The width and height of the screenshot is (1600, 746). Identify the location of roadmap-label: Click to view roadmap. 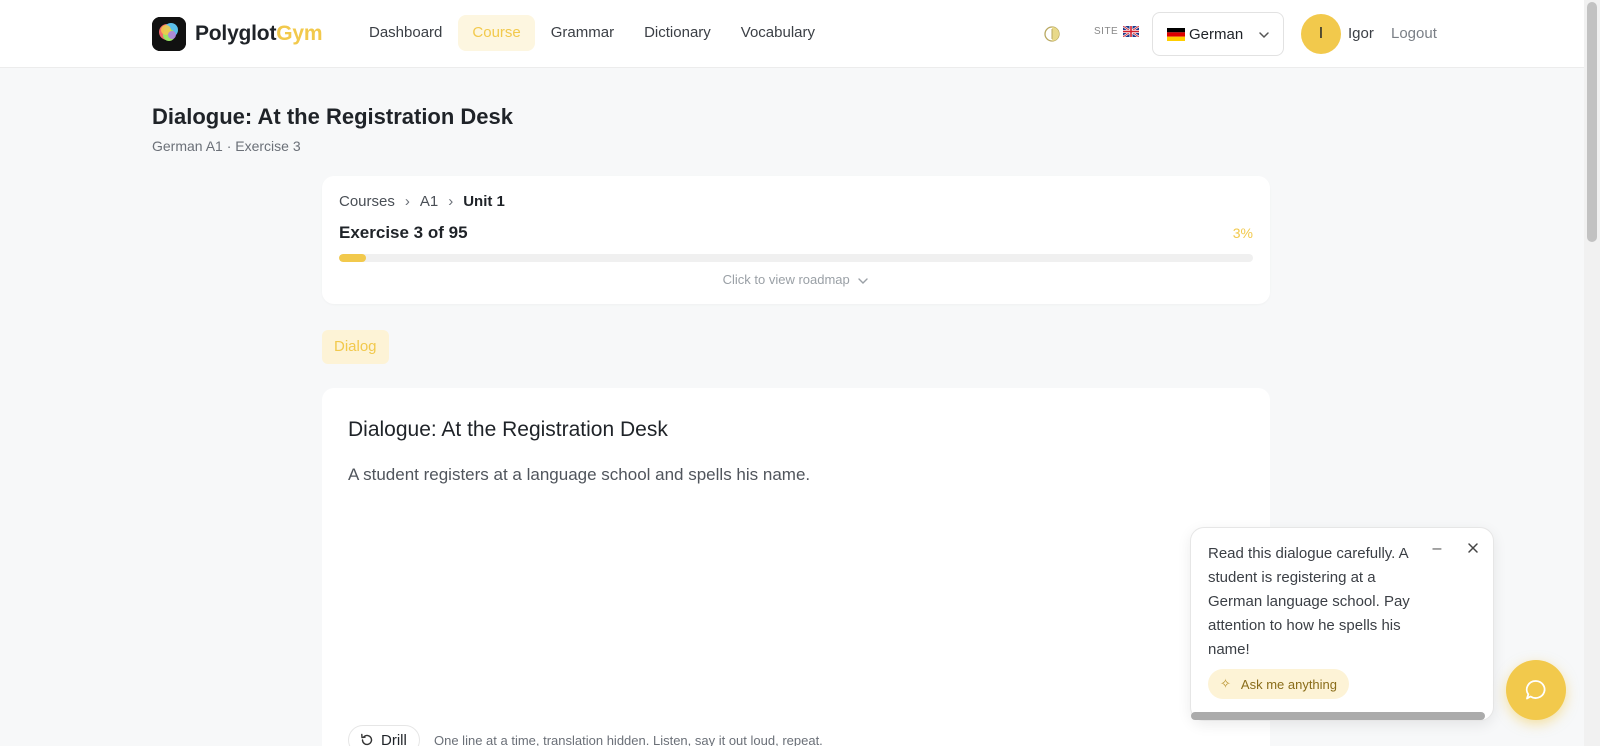
(786, 279).